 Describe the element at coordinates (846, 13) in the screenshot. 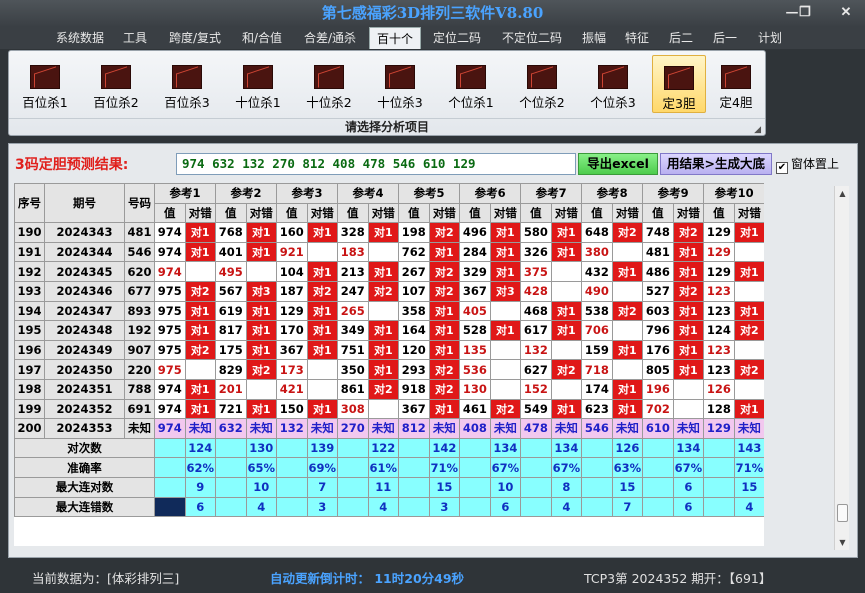

I see `close-icon: ✕` at that location.